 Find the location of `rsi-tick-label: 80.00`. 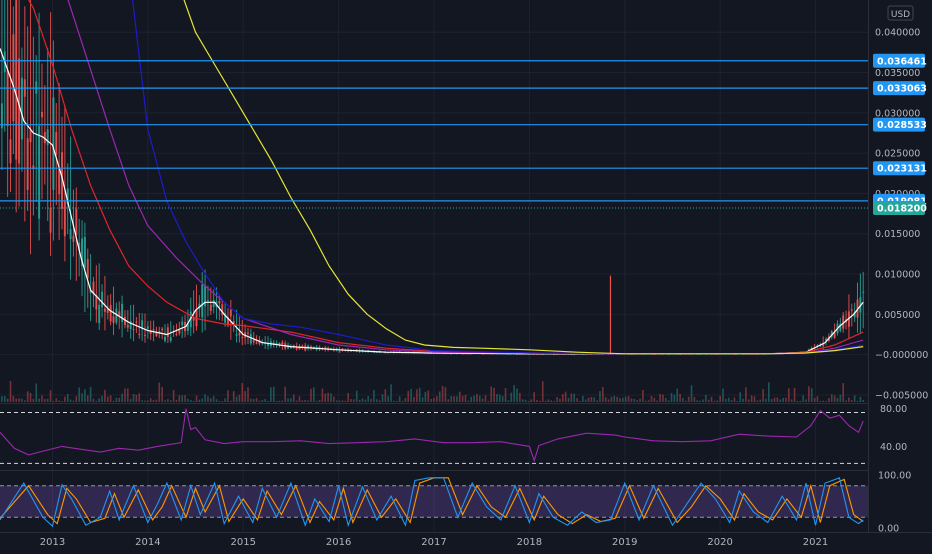

rsi-tick-label: 80.00 is located at coordinates (893, 409).